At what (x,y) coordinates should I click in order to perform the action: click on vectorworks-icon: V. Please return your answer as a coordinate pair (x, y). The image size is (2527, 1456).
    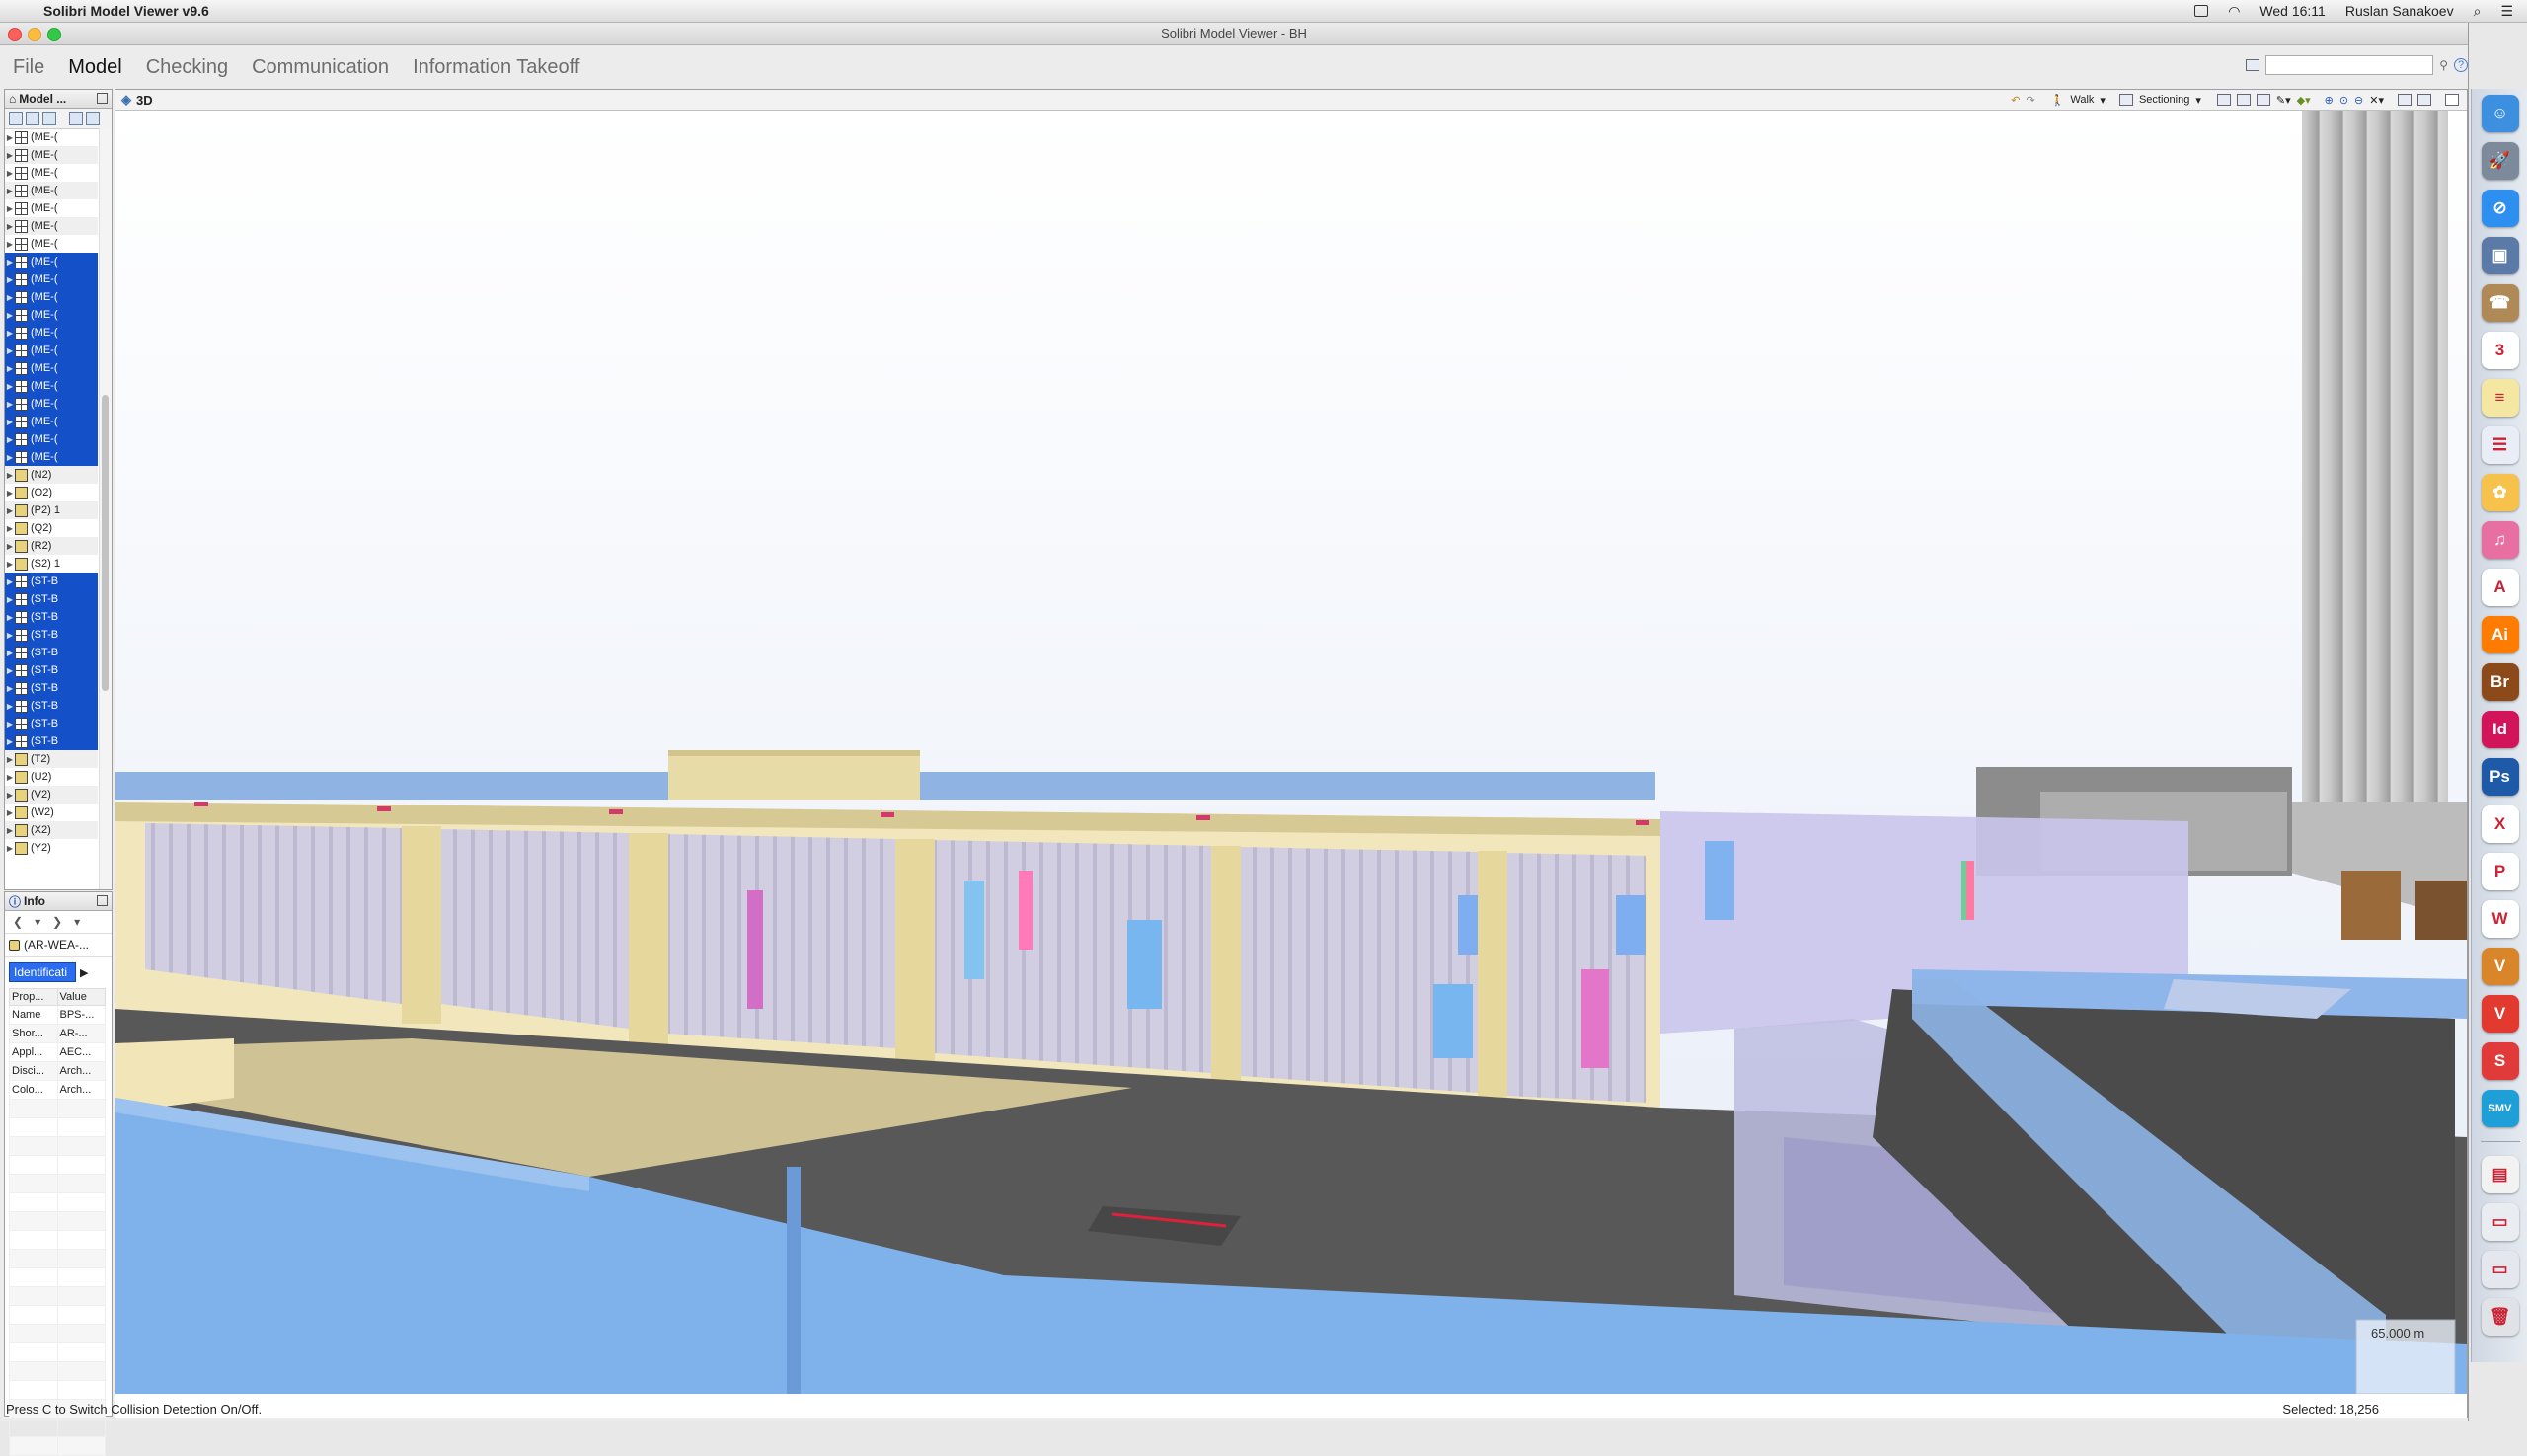
    Looking at the image, I should click on (2500, 966).